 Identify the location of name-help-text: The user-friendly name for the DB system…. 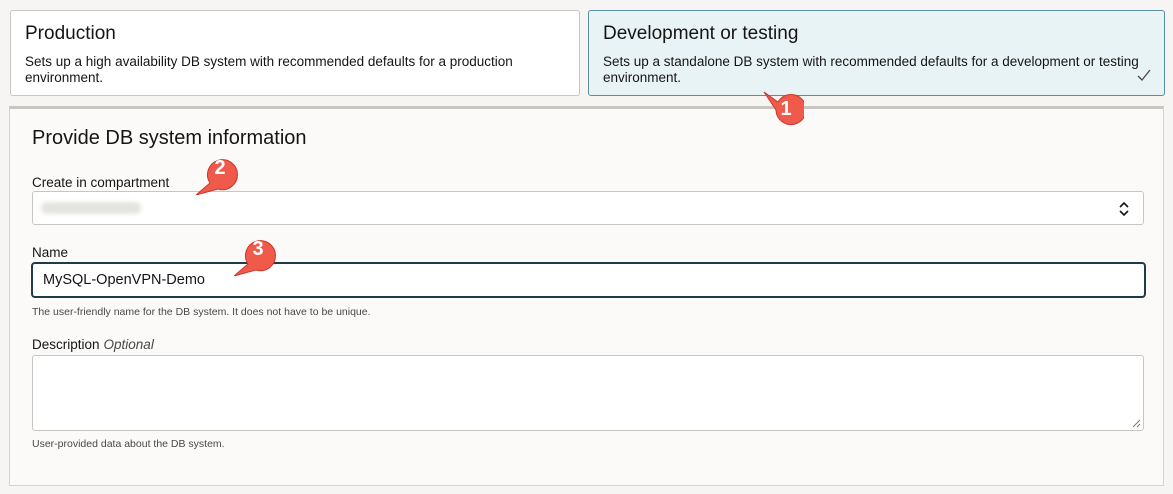
(201, 312).